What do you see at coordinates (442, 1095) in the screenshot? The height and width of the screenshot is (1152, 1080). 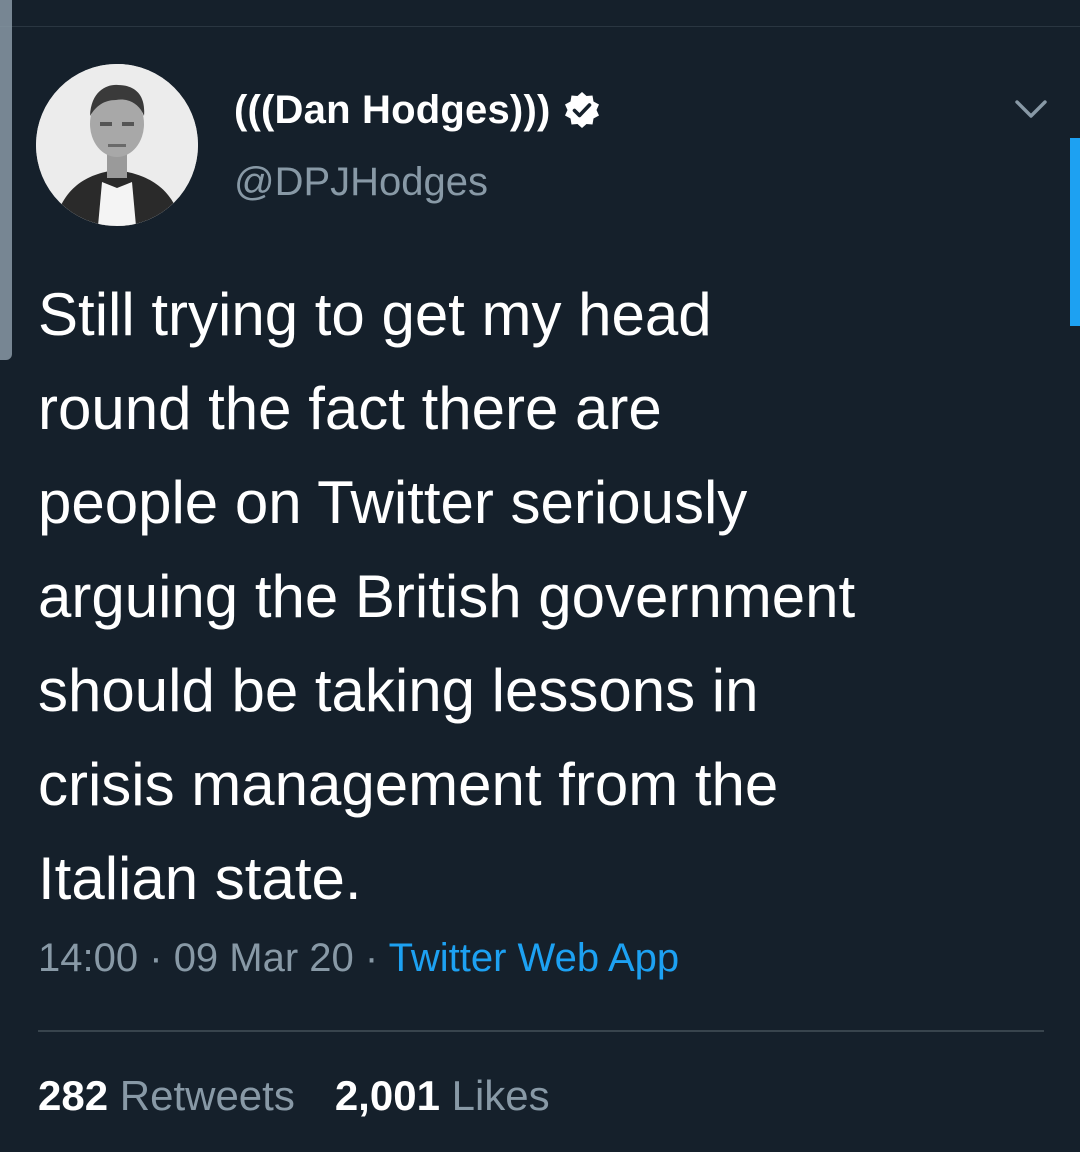 I see `likes-stat: 2,001 Likes` at bounding box center [442, 1095].